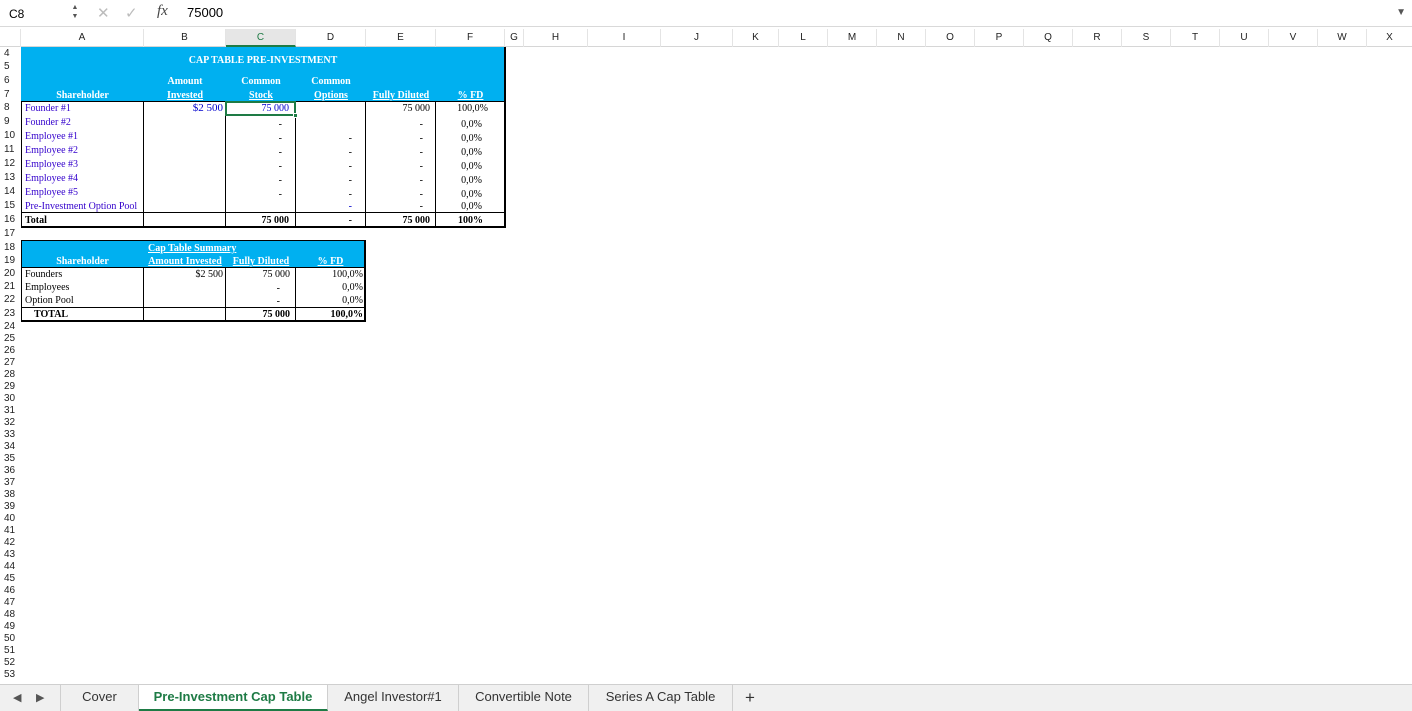  Describe the element at coordinates (10, 327) in the screenshot. I see `row-header: 24` at that location.